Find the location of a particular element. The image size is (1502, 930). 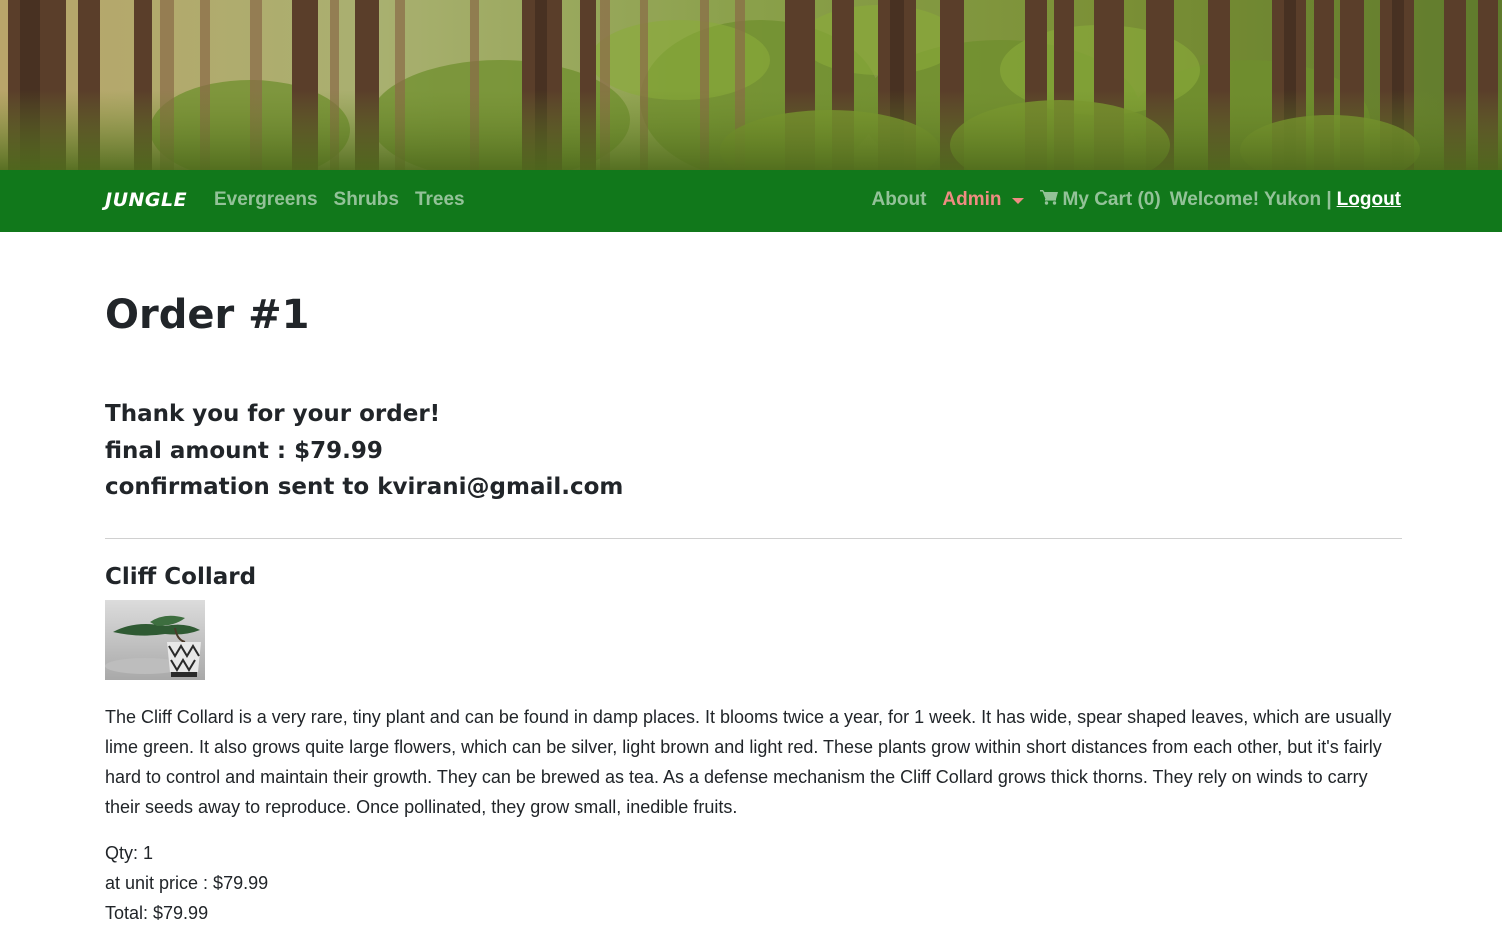

nav-link-about: About is located at coordinates (899, 200).